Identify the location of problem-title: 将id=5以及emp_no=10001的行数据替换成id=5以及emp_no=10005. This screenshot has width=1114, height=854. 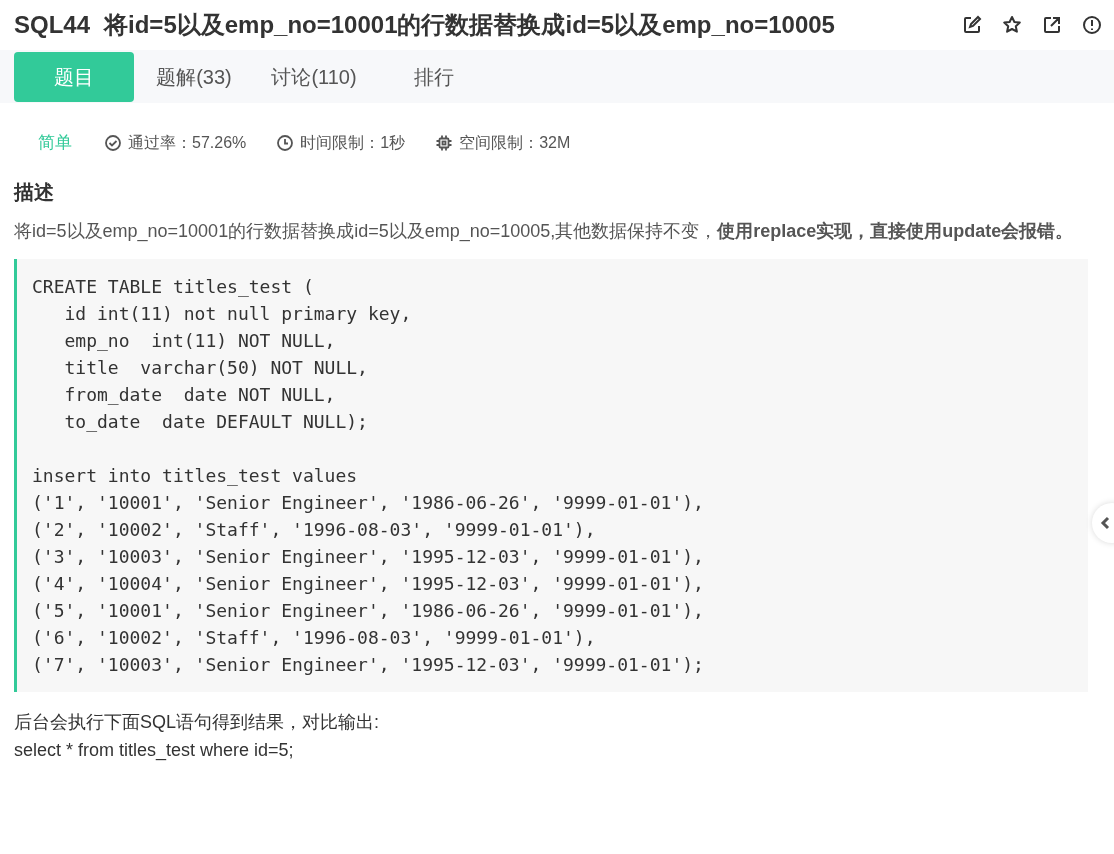
(469, 25).